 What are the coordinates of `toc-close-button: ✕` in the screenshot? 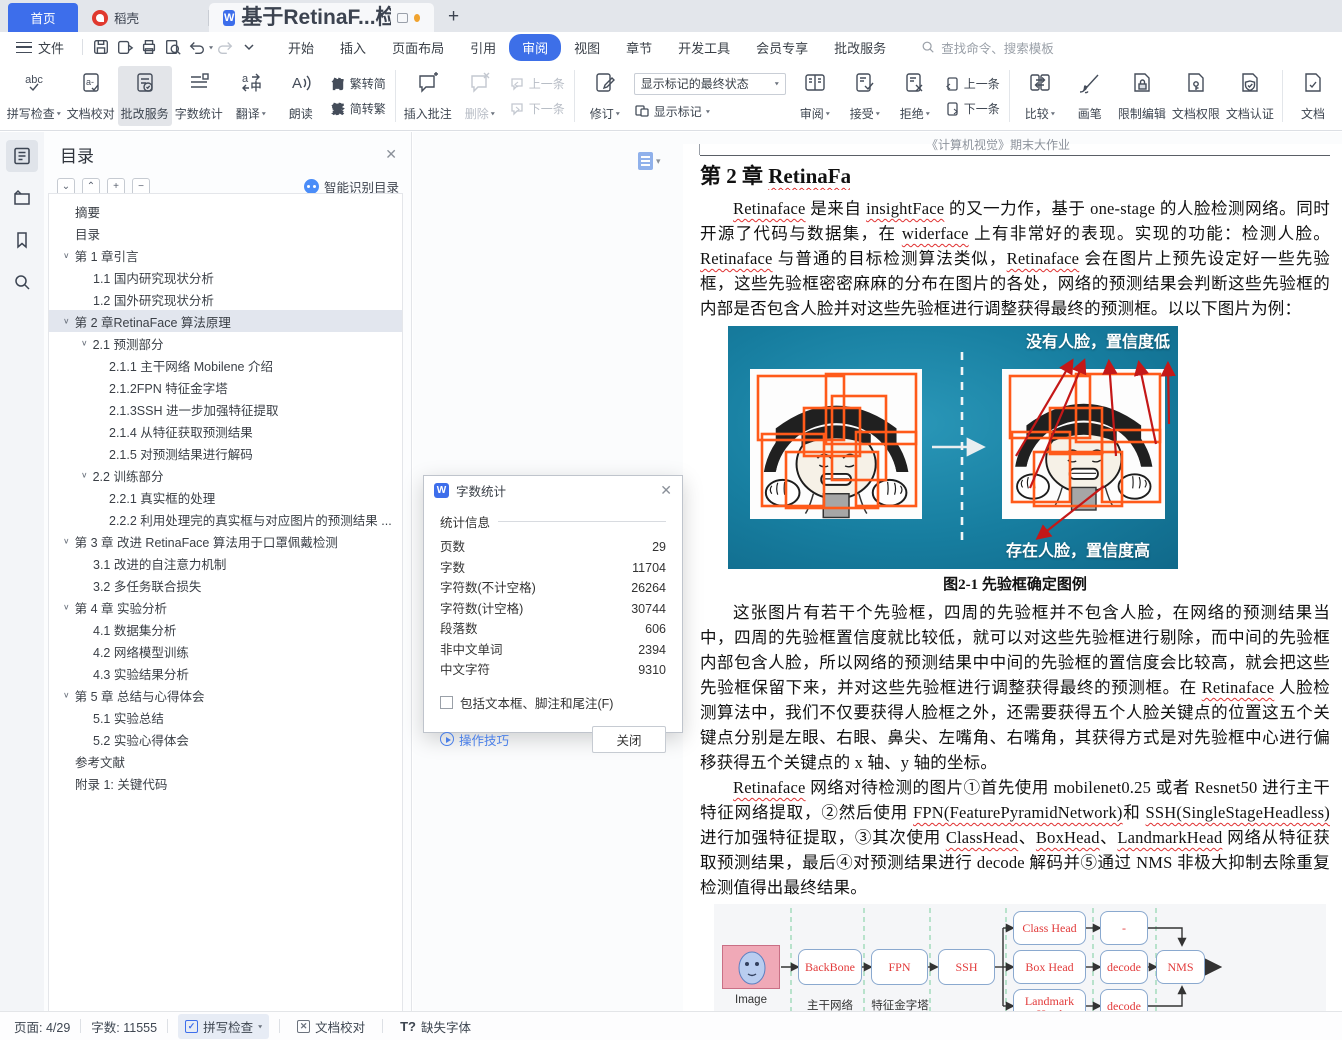 It's located at (391, 154).